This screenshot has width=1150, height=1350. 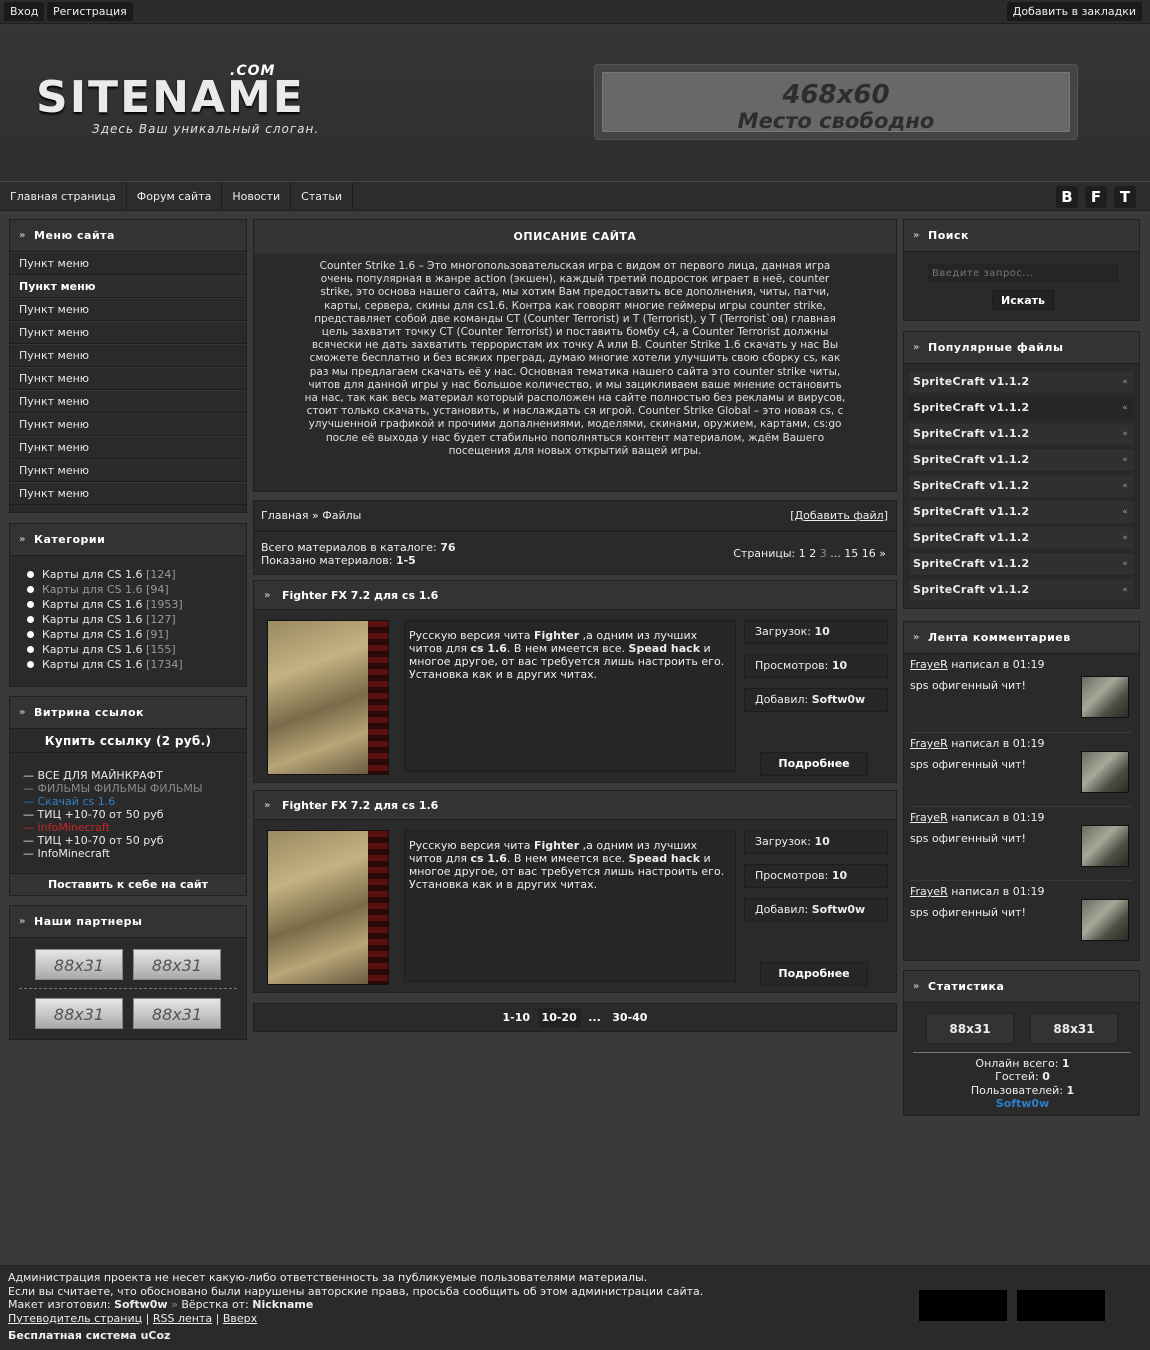 I want to click on showcase-link: — ВСЕ ДЛЯ МАЙНКРАФТ, so click(x=128, y=775).